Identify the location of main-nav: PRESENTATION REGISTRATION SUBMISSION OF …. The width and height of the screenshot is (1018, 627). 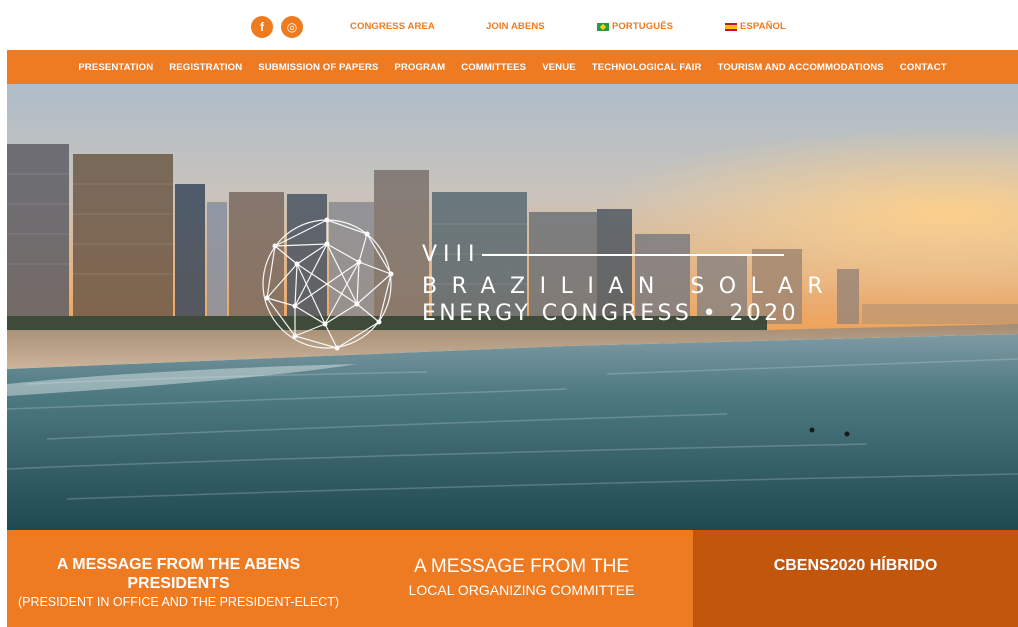
(512, 67).